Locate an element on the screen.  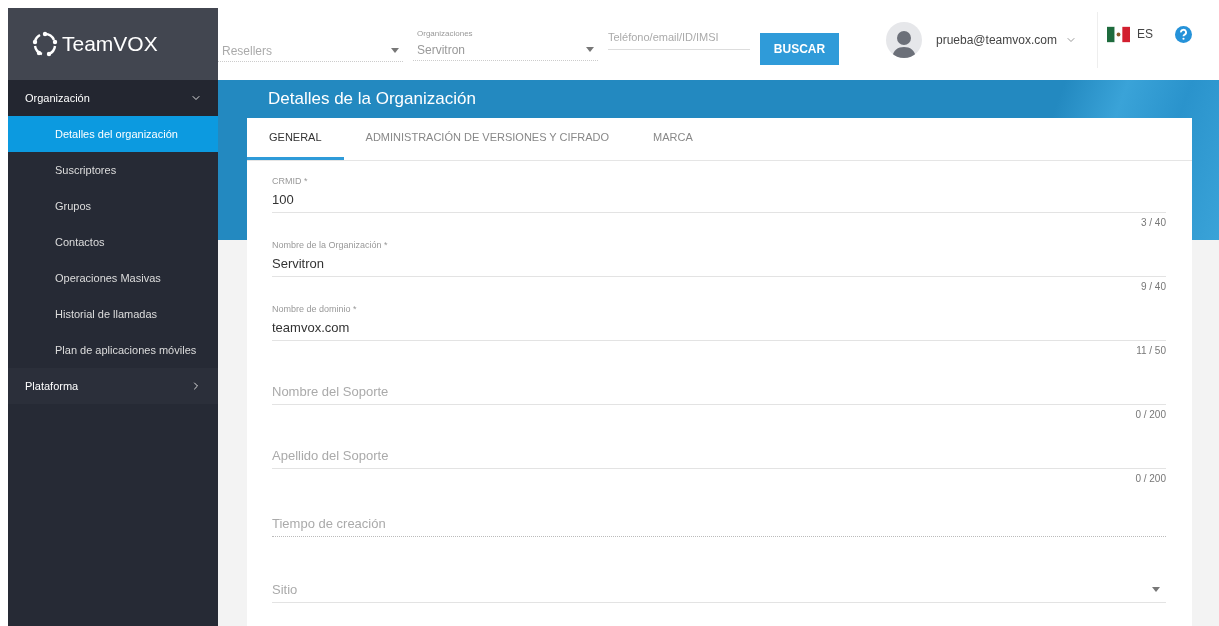
sidebar-item: Historial de llamadas is located at coordinates (113, 314).